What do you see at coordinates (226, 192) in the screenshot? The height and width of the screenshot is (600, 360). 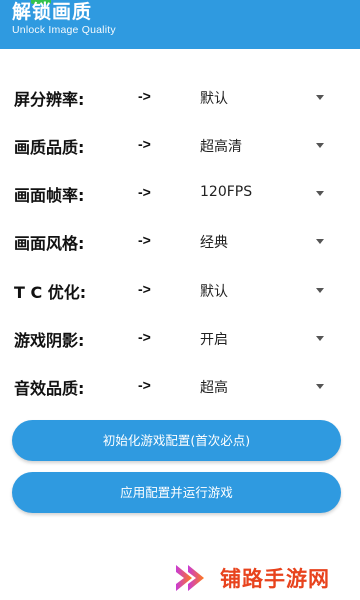 I see `dropdown-value: 120FPS` at bounding box center [226, 192].